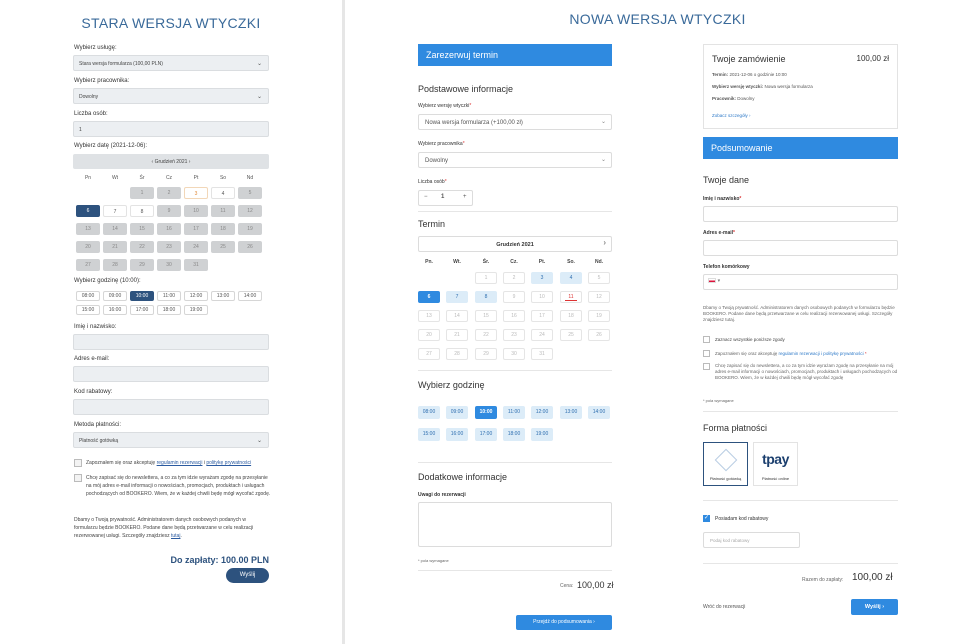 The height and width of the screenshot is (644, 970). Describe the element at coordinates (775, 464) in the screenshot. I see `pay-online-option: tpay Płatność online` at that location.